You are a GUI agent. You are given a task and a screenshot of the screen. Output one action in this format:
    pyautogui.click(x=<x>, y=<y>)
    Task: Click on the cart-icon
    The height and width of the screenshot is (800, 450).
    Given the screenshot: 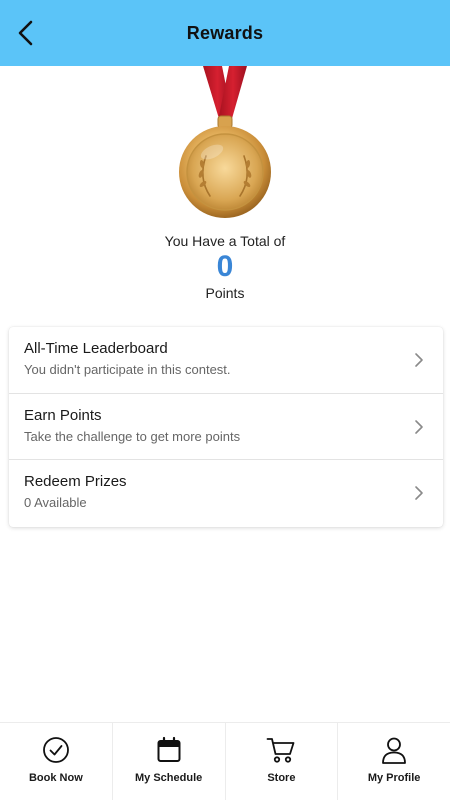 What is the action you would take?
    pyautogui.click(x=281, y=750)
    